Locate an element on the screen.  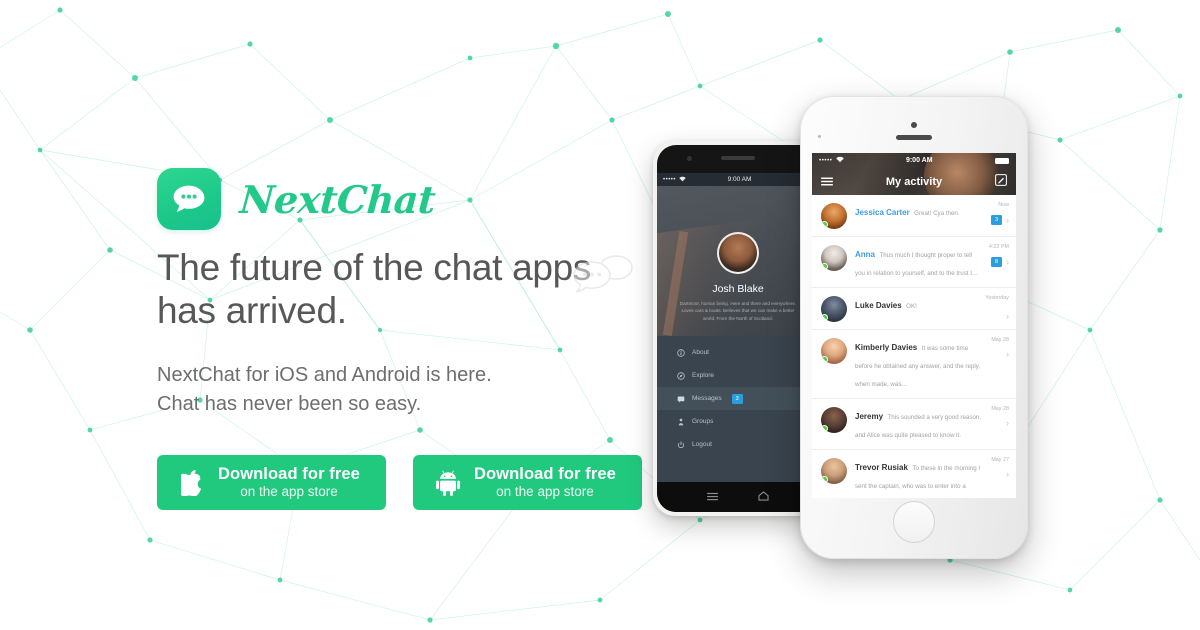
android-navigation-bar is located at coordinates (738, 497).